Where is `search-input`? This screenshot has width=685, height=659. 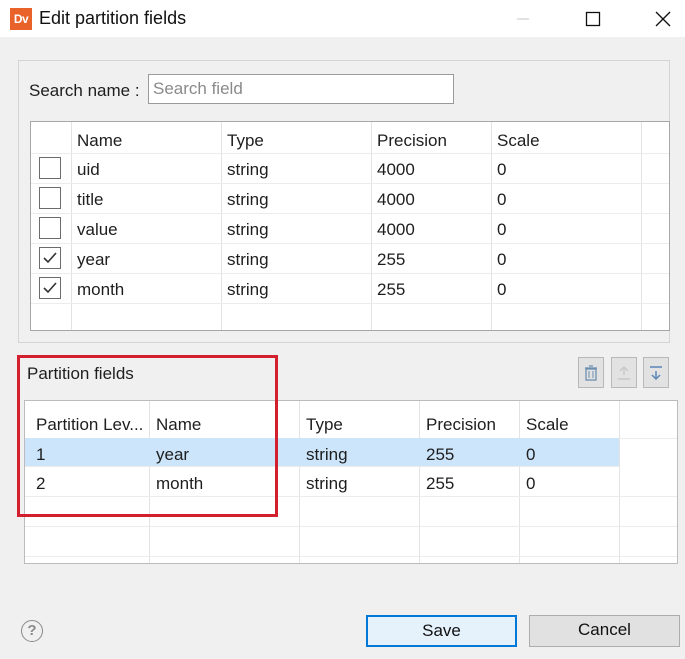
search-input is located at coordinates (301, 89).